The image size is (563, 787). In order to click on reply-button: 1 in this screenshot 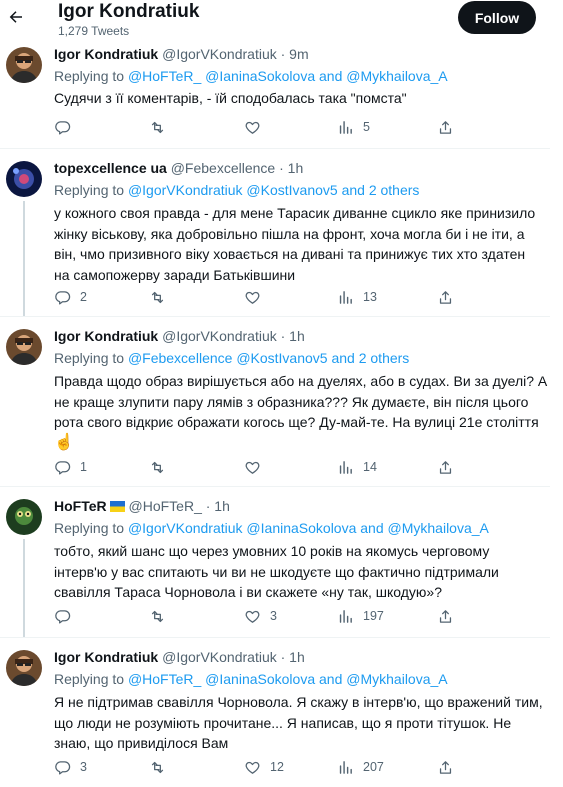, I will do `click(70, 467)`.